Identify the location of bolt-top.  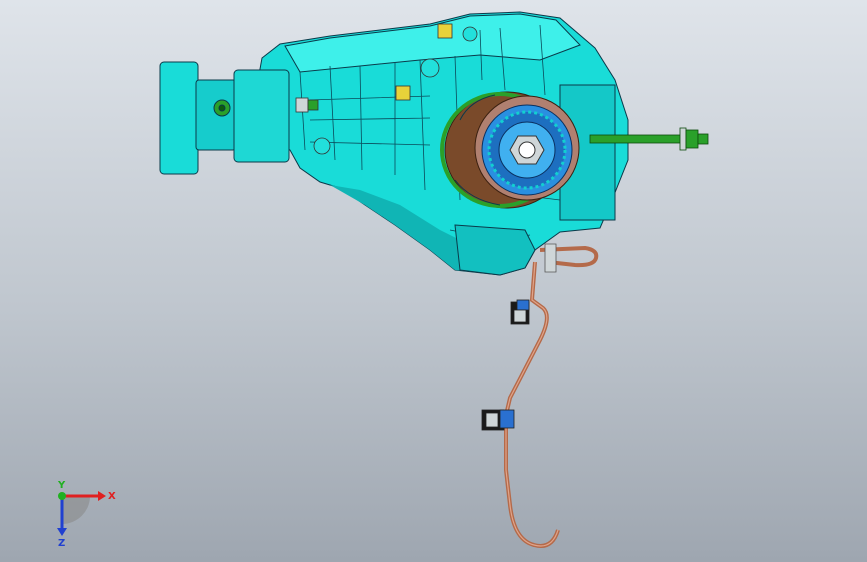
(445, 31).